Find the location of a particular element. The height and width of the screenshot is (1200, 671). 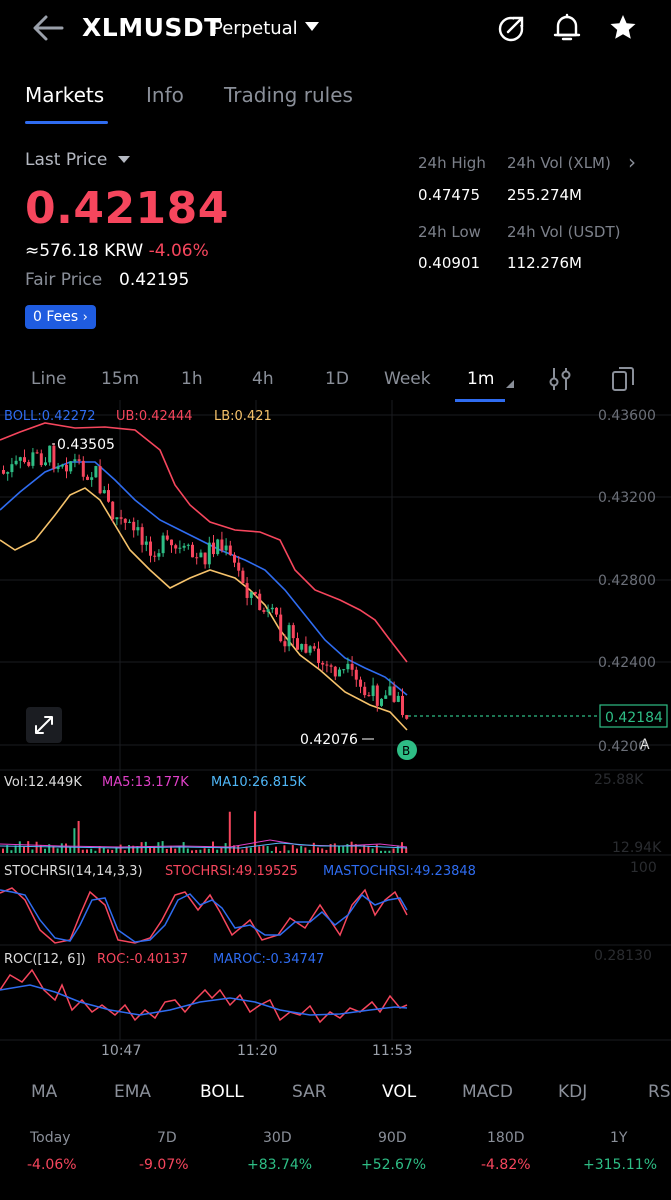

price-change: -4.06% is located at coordinates (178, 251).